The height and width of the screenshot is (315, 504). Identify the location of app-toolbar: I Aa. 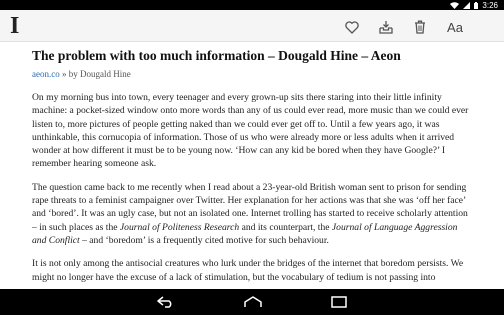
(252, 26).